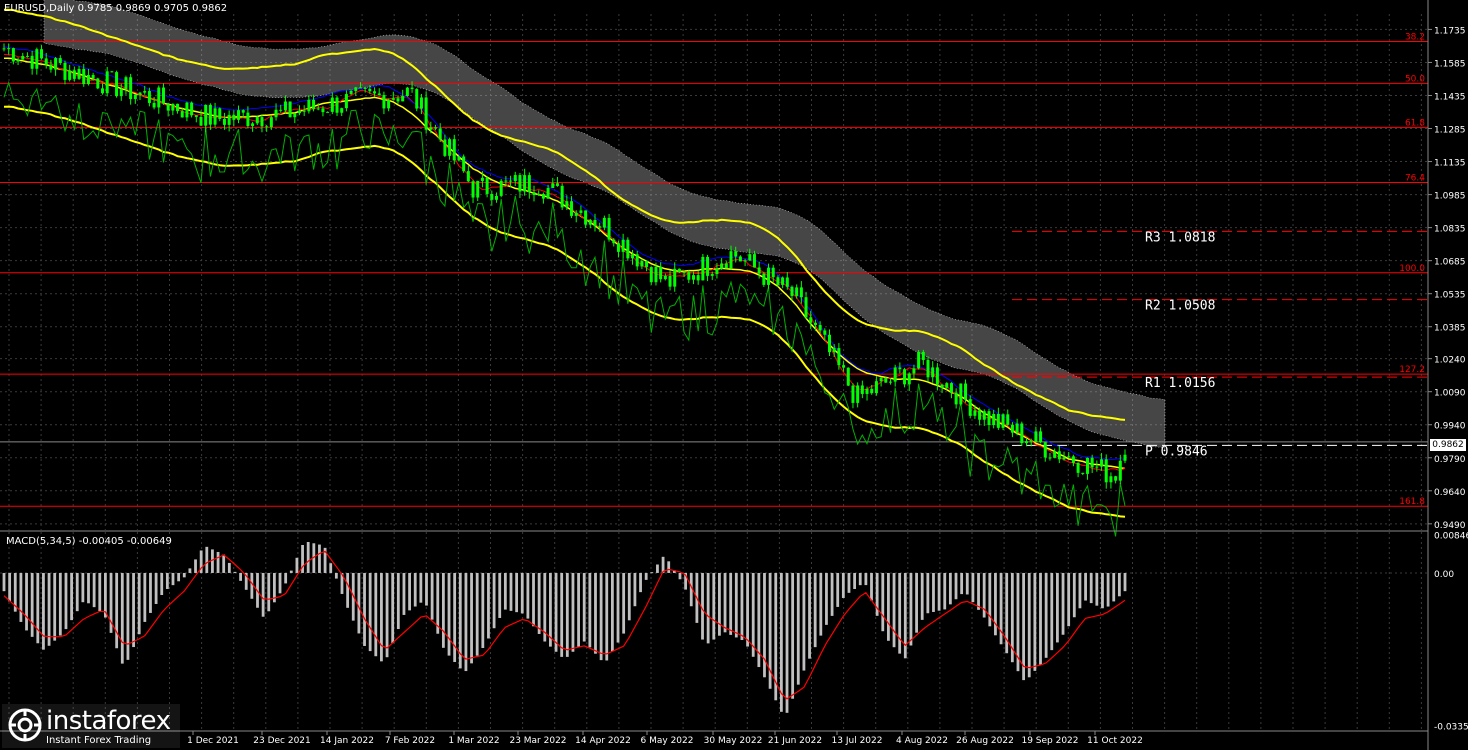  What do you see at coordinates (1450, 97) in the screenshot?
I see `y-tick-label: 1.1435` at bounding box center [1450, 97].